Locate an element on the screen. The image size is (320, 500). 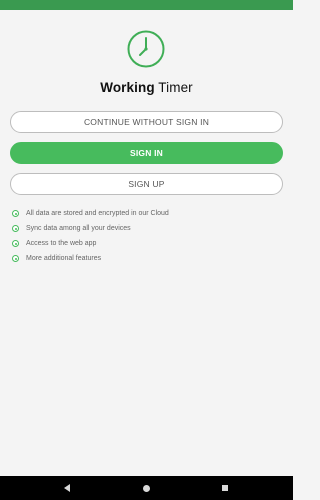
app-title: Working Timer is located at coordinates (146, 87).